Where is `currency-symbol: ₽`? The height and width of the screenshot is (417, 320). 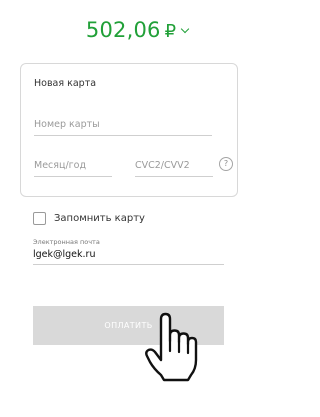
currency-symbol: ₽ is located at coordinates (170, 31).